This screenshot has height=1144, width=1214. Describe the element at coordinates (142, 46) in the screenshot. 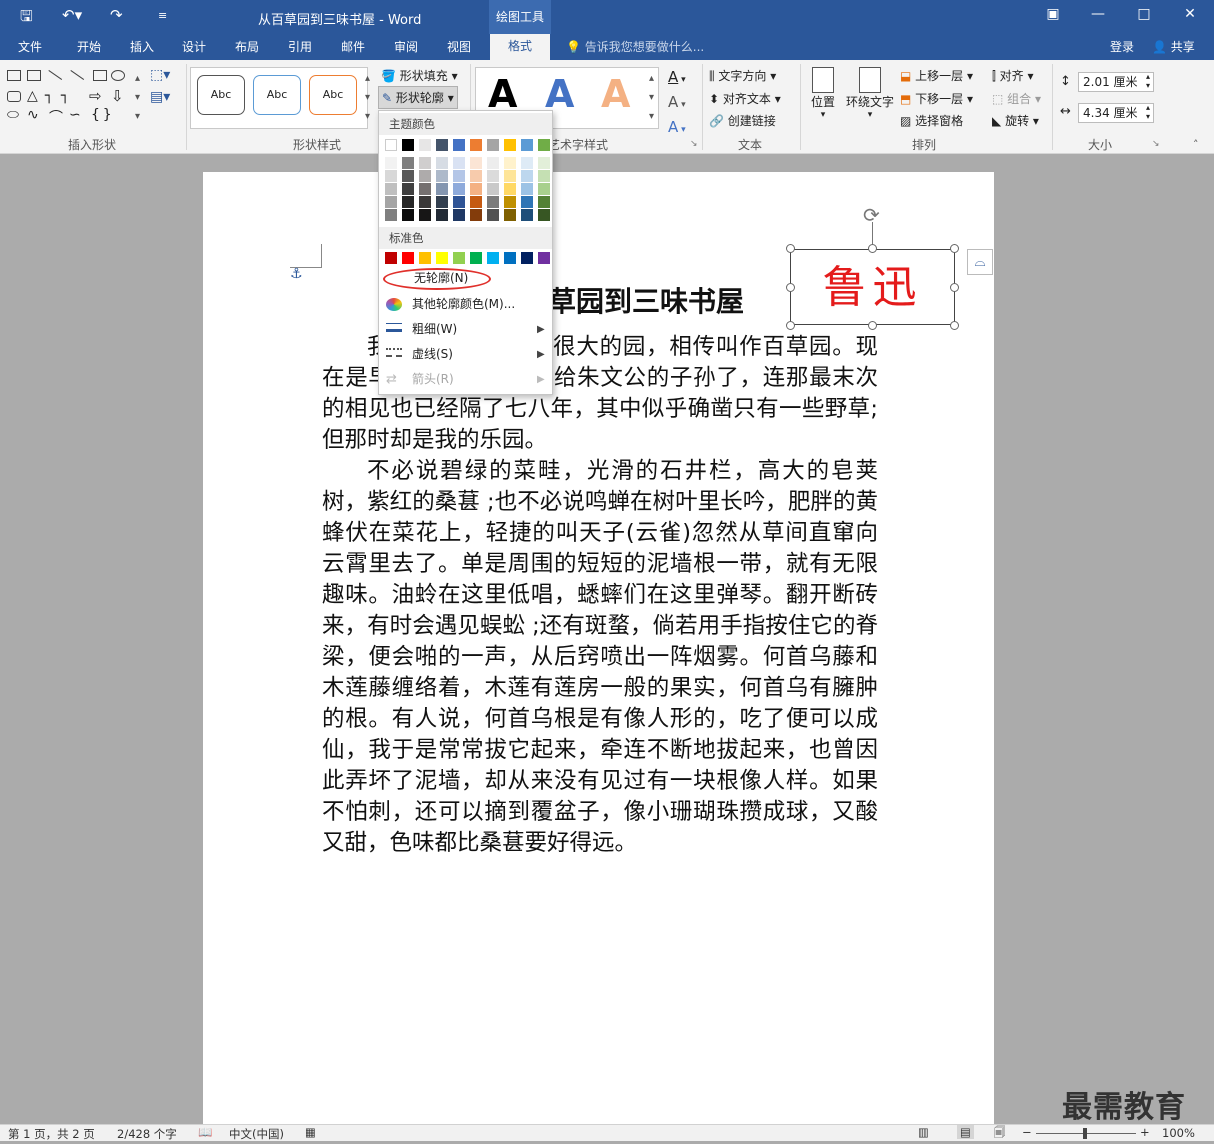

I see `tab-insert: 插入` at that location.